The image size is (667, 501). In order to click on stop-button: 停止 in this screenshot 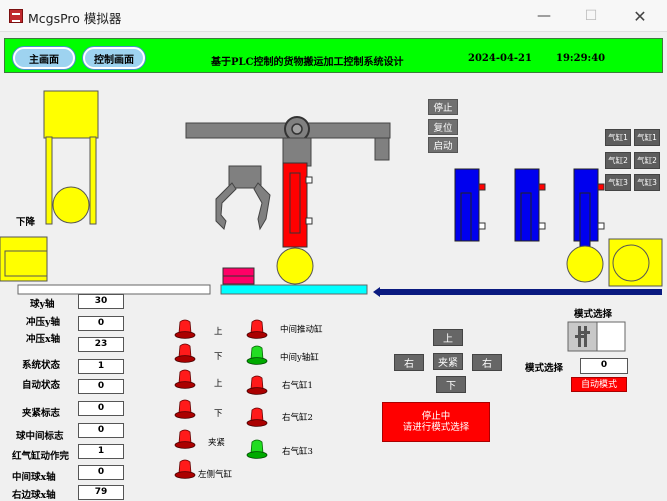, I will do `click(443, 107)`.